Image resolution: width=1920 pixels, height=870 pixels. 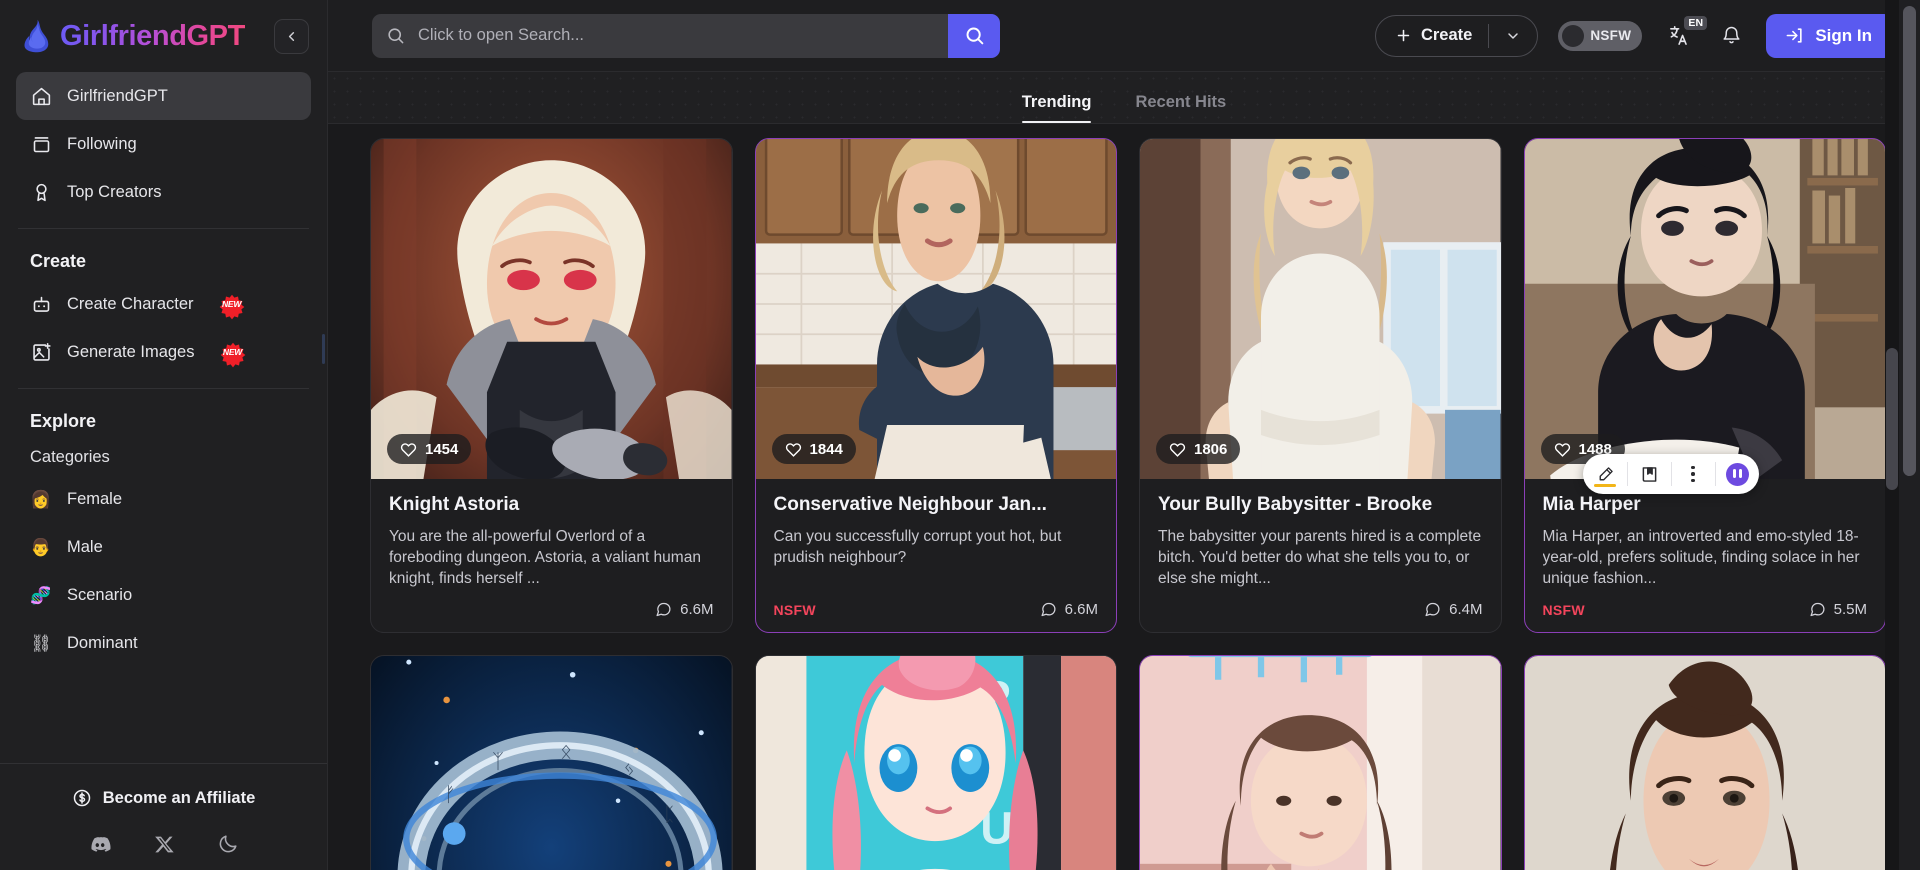 I want to click on chat-count-value: 6.4M, so click(x=1466, y=610).